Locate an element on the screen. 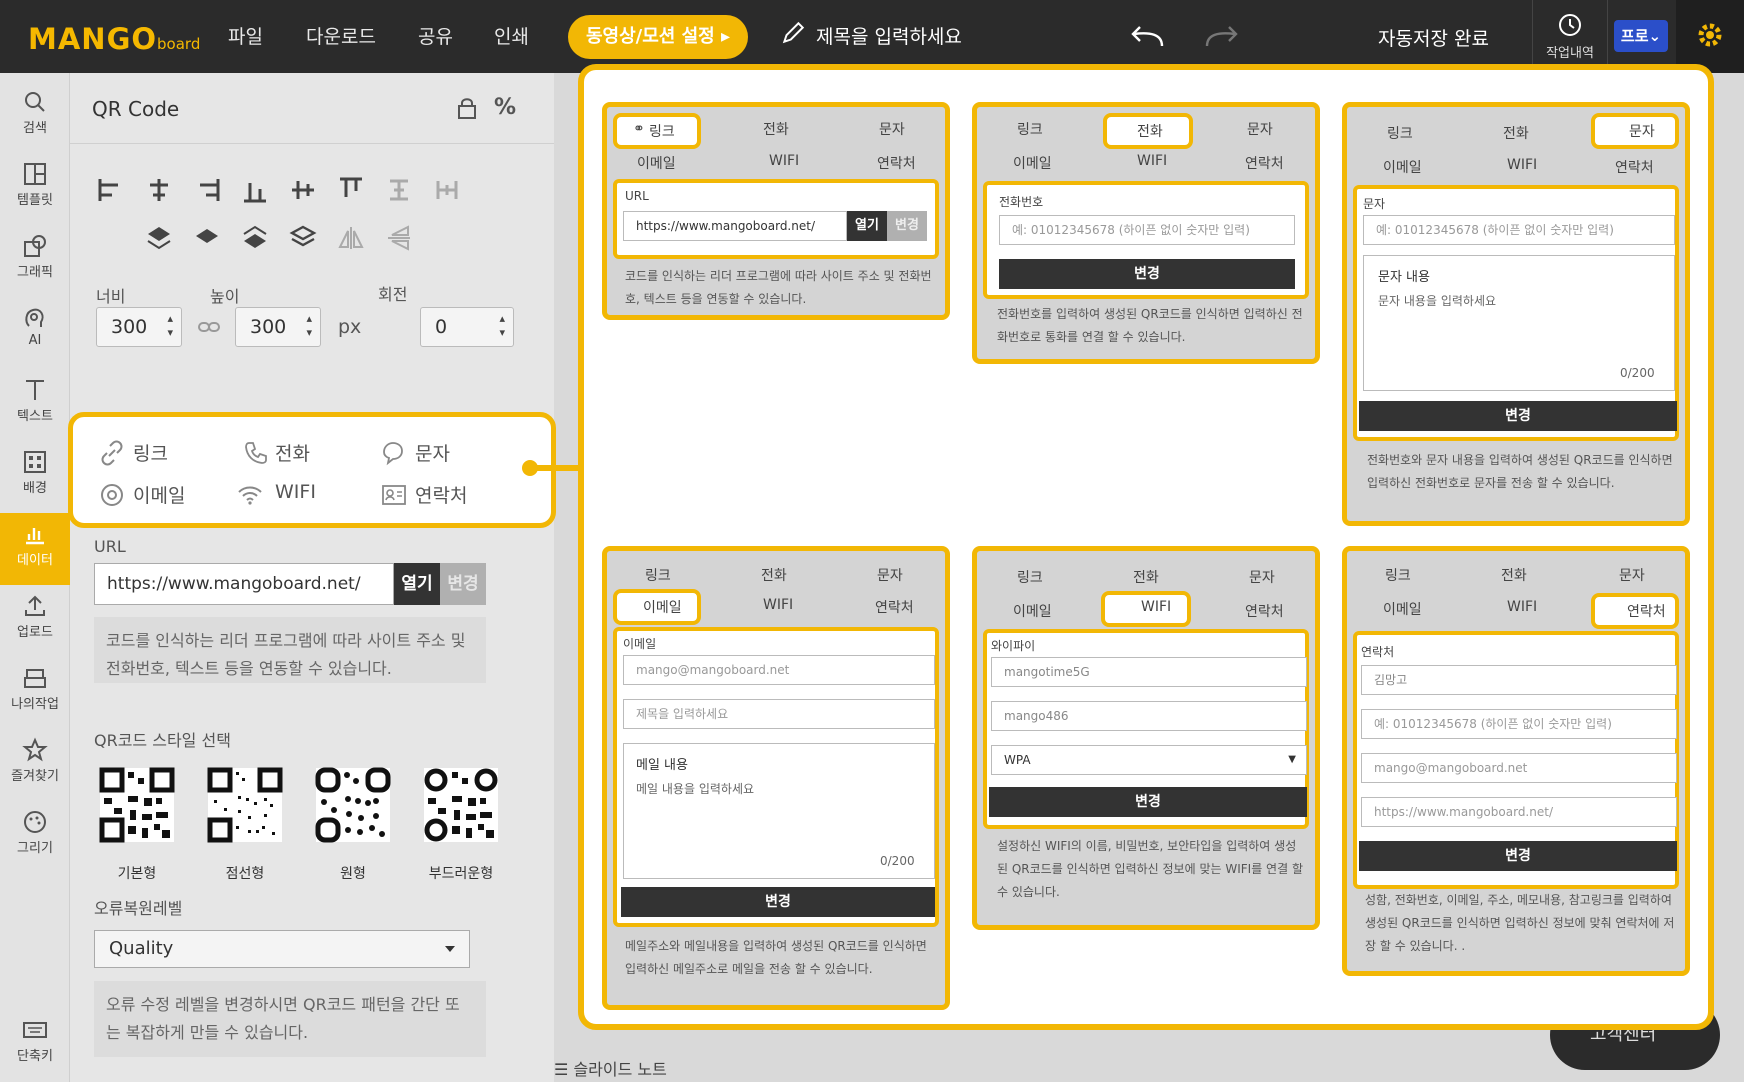 This screenshot has height=1082, width=1744. bring-forward-icon is located at coordinates (159, 238).